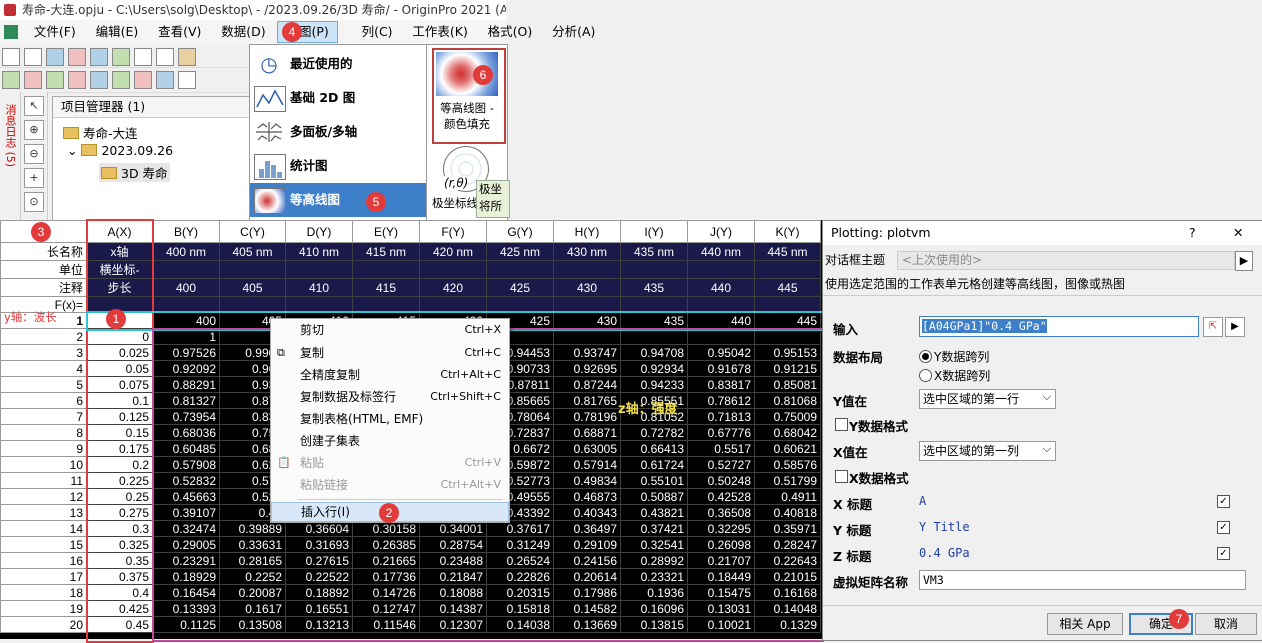 The height and width of the screenshot is (643, 1262). What do you see at coordinates (33, 57) in the screenshot?
I see `new-file-icon` at bounding box center [33, 57].